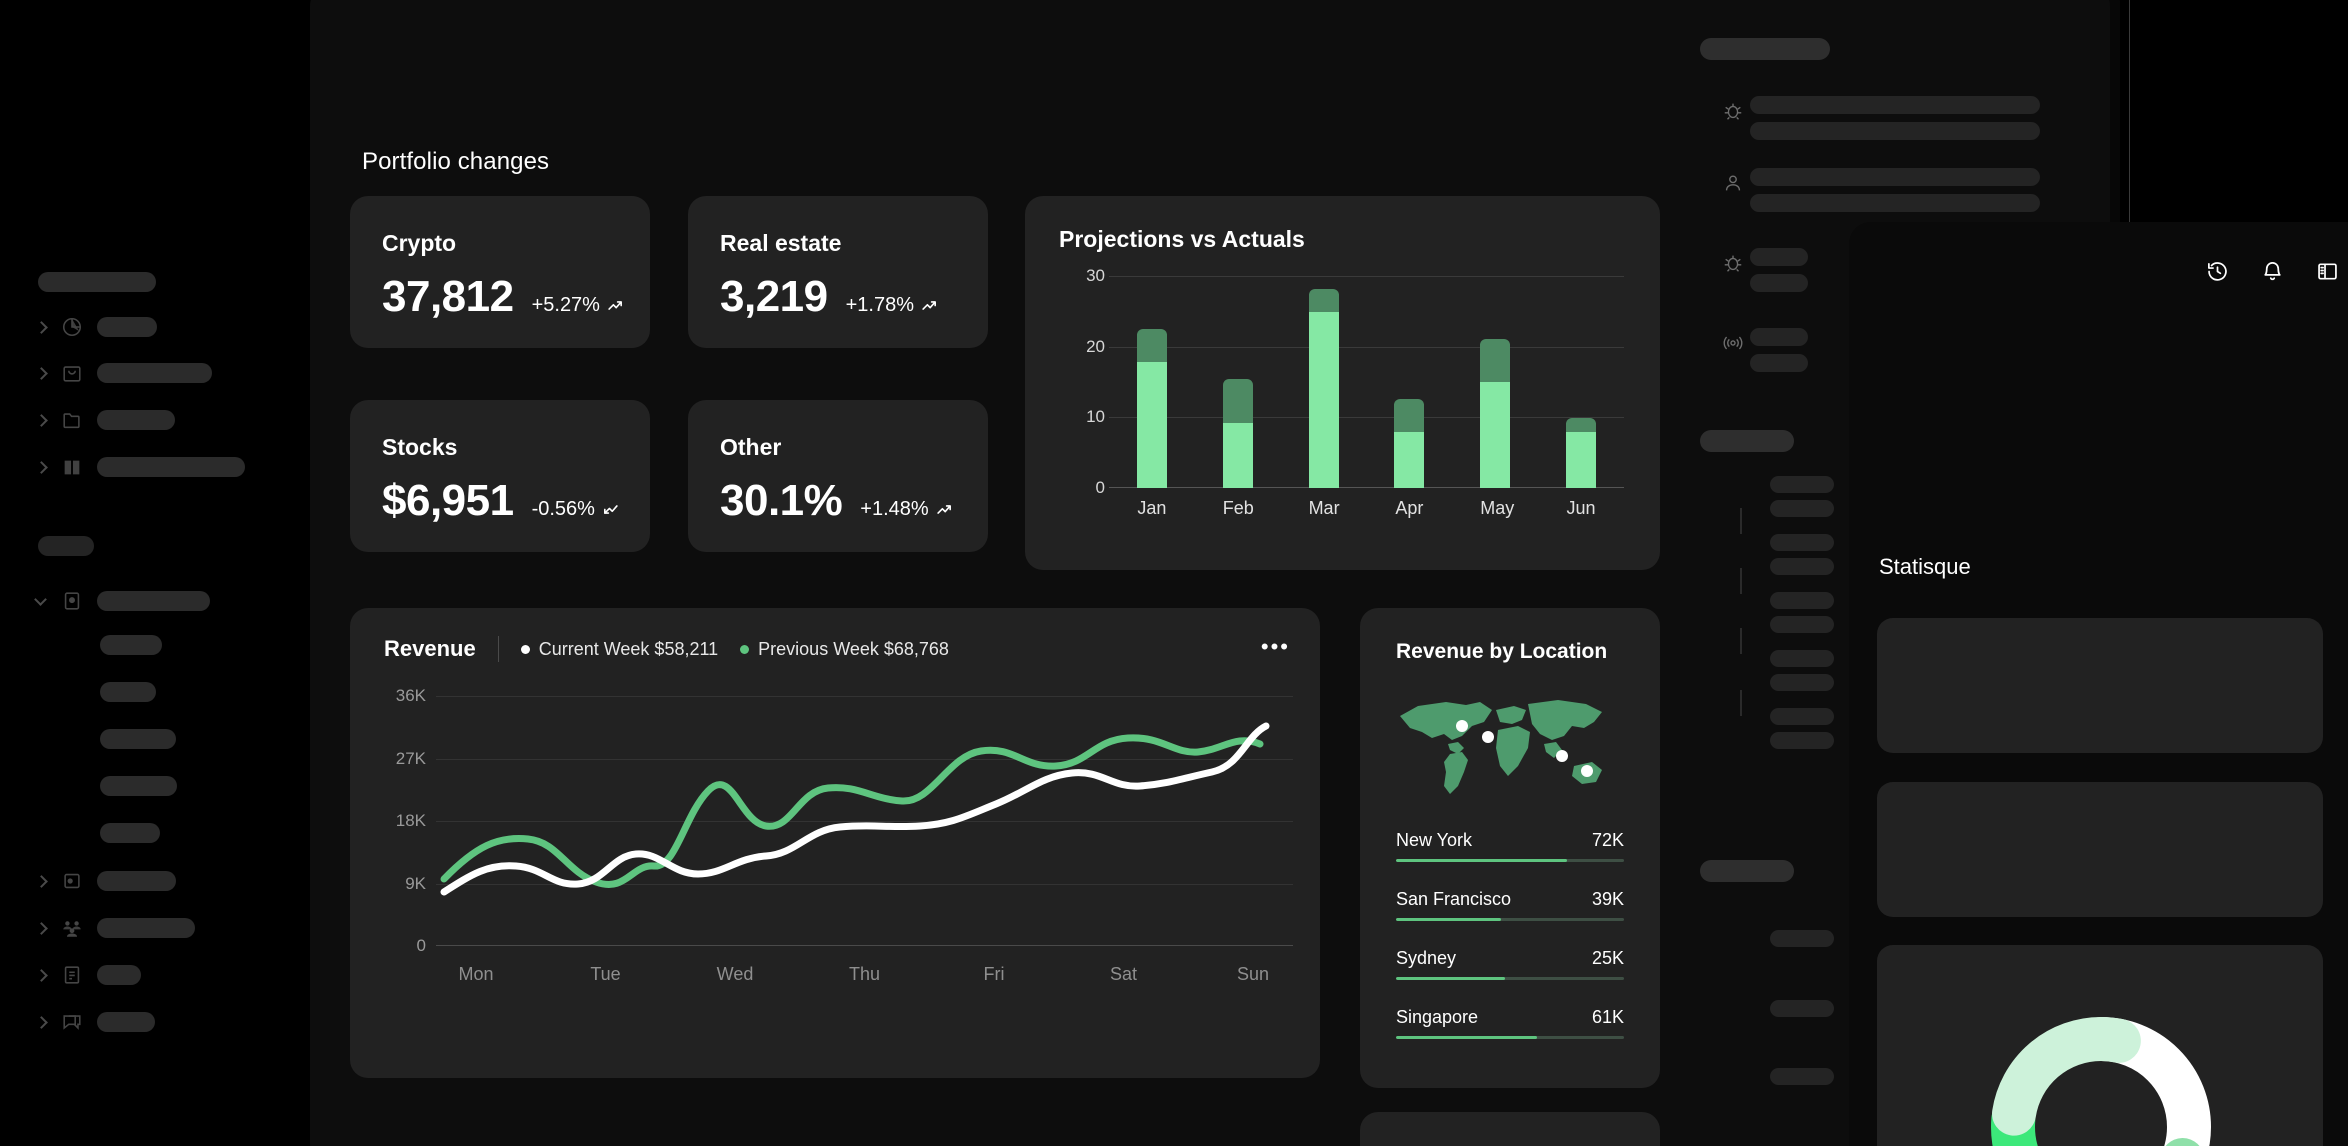 Image resolution: width=2348 pixels, height=1146 pixels. I want to click on map-pin-sydney, so click(1587, 771).